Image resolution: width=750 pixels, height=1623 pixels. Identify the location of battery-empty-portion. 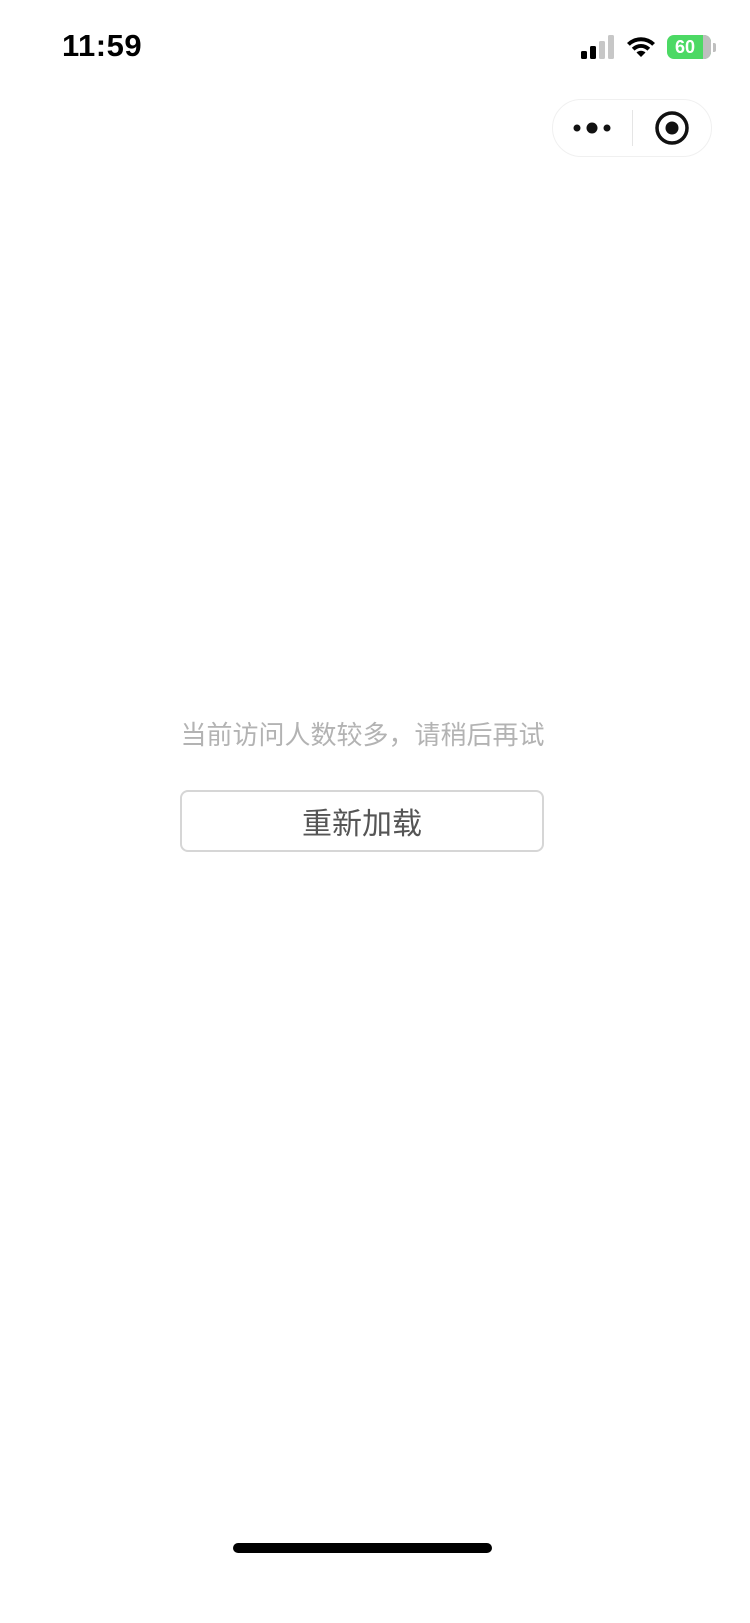
(707, 47).